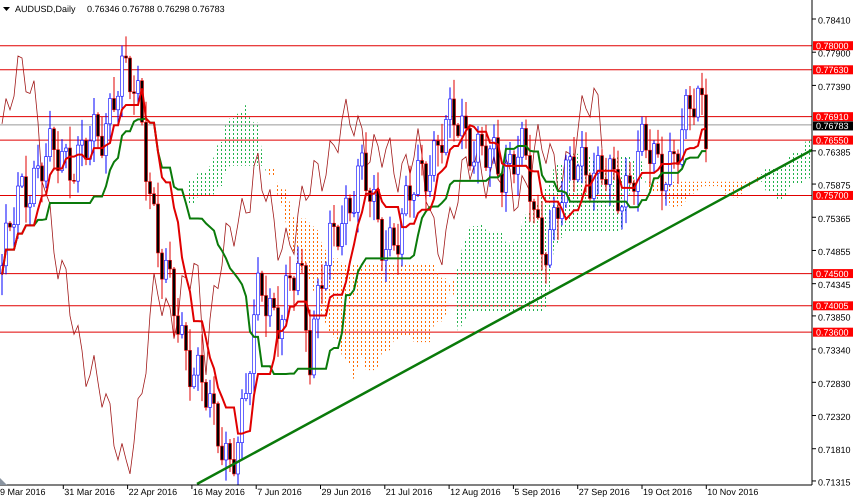 Image resolution: width=860 pixels, height=498 pixels. Describe the element at coordinates (604, 492) in the screenshot. I see `date-axis-label: 27 Sep 2016` at that location.